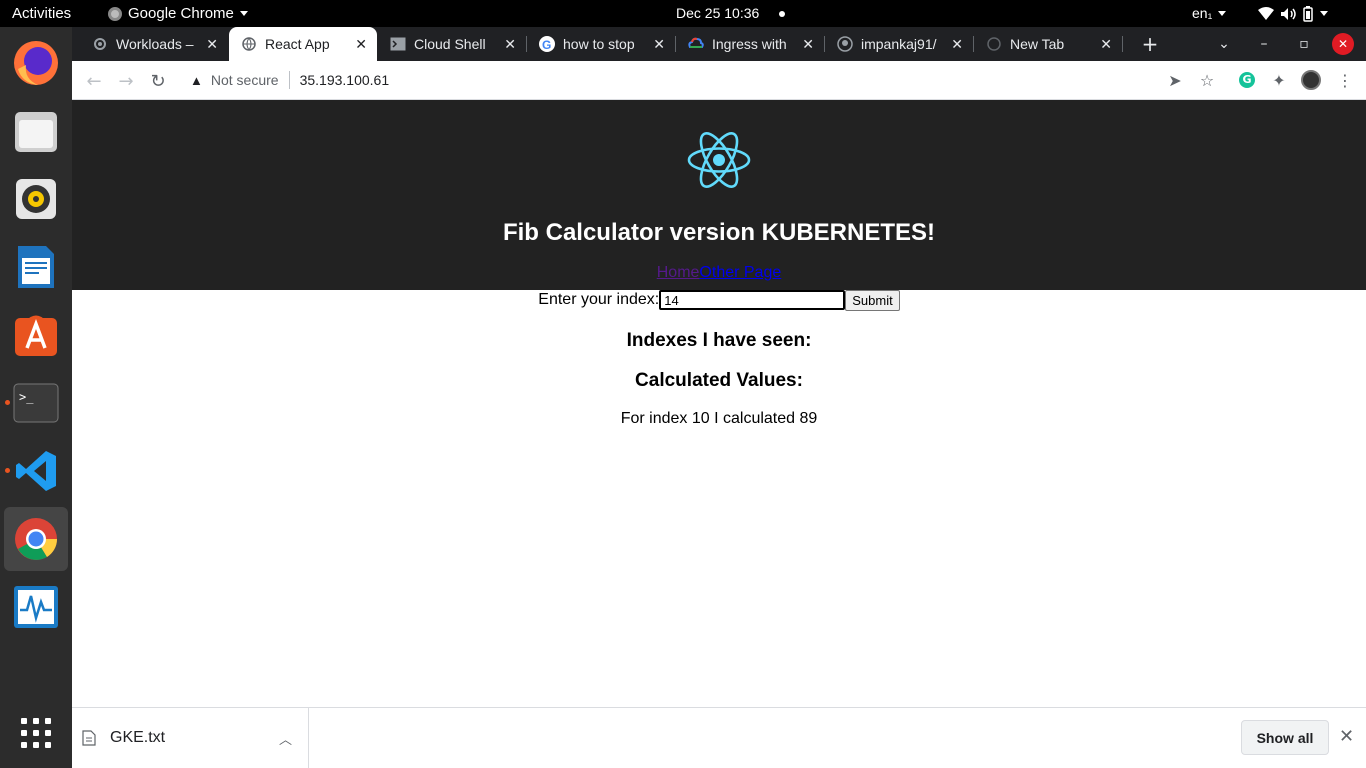  What do you see at coordinates (1308, 13) in the screenshot?
I see `battery-icon` at bounding box center [1308, 13].